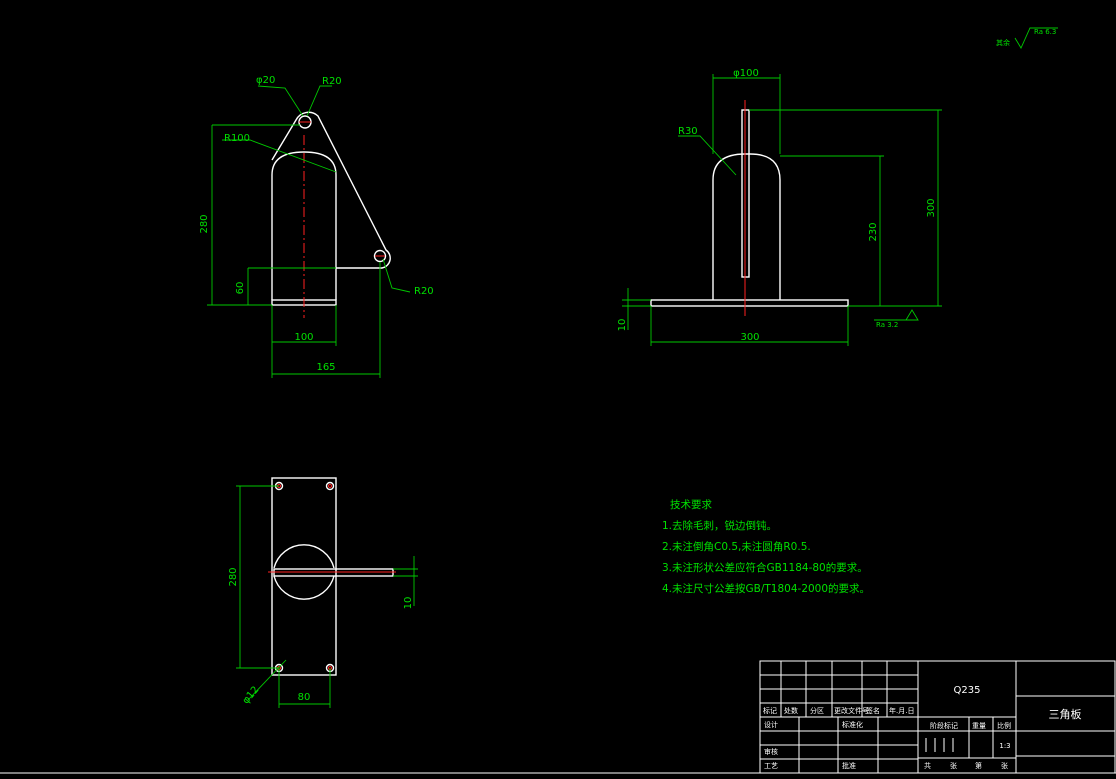 The width and height of the screenshot is (1116, 779). Describe the element at coordinates (791, 710) in the screenshot. I see `tb-label-count: 处数` at that location.